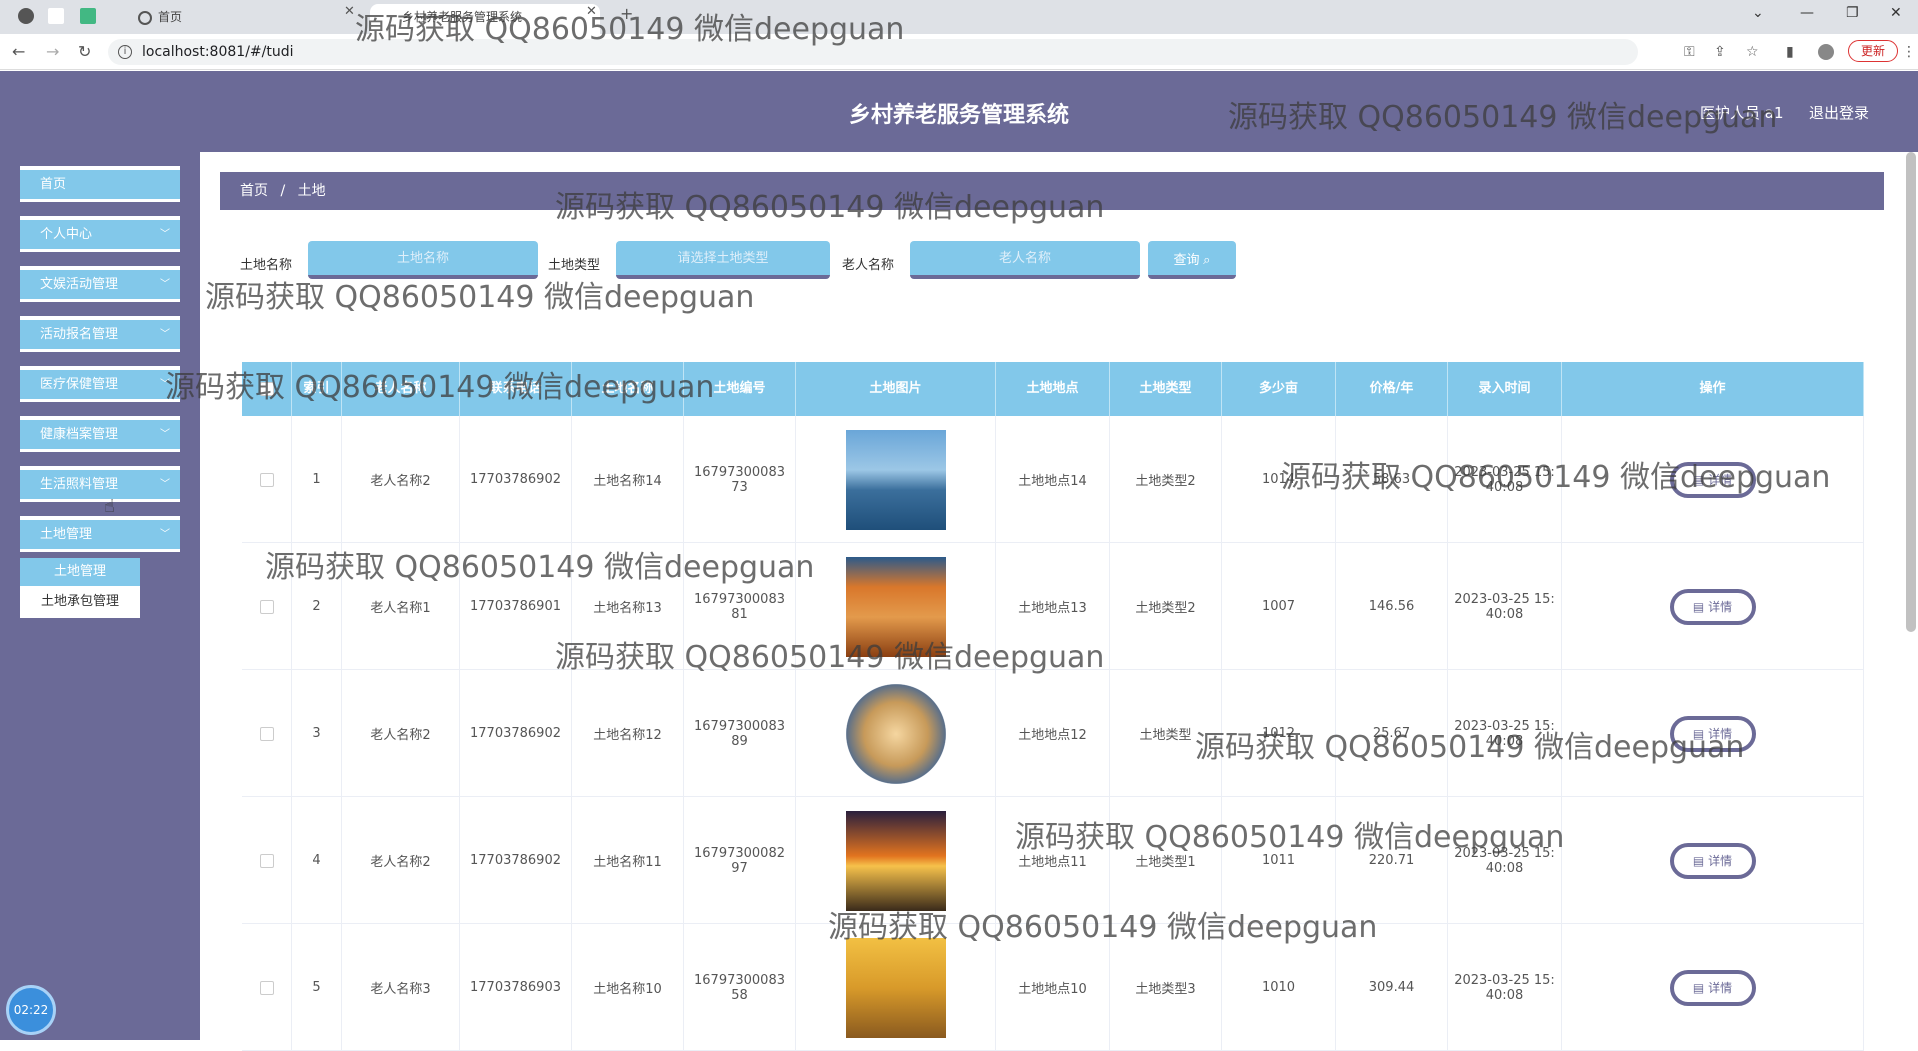 The width and height of the screenshot is (1918, 1051). I want to click on column-header-land-type: 土地类型, so click(1166, 389).